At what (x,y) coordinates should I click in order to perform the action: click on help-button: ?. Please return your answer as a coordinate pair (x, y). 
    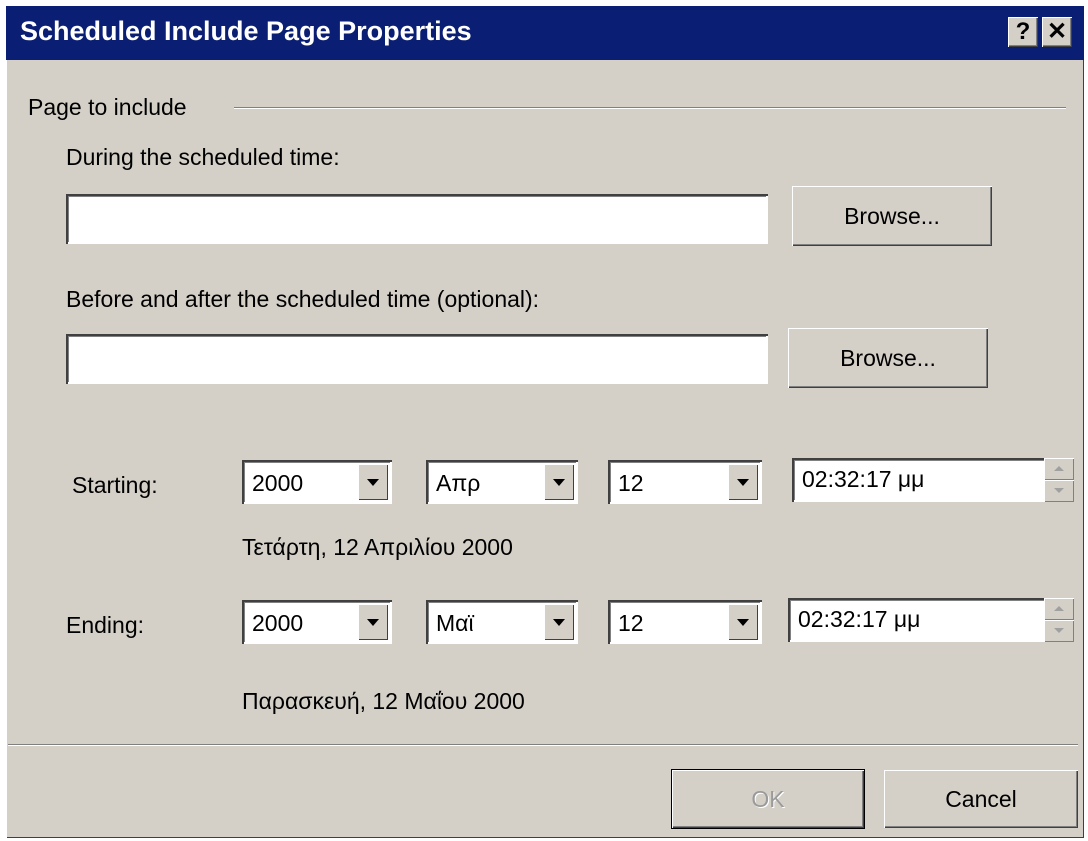
    Looking at the image, I should click on (1023, 32).